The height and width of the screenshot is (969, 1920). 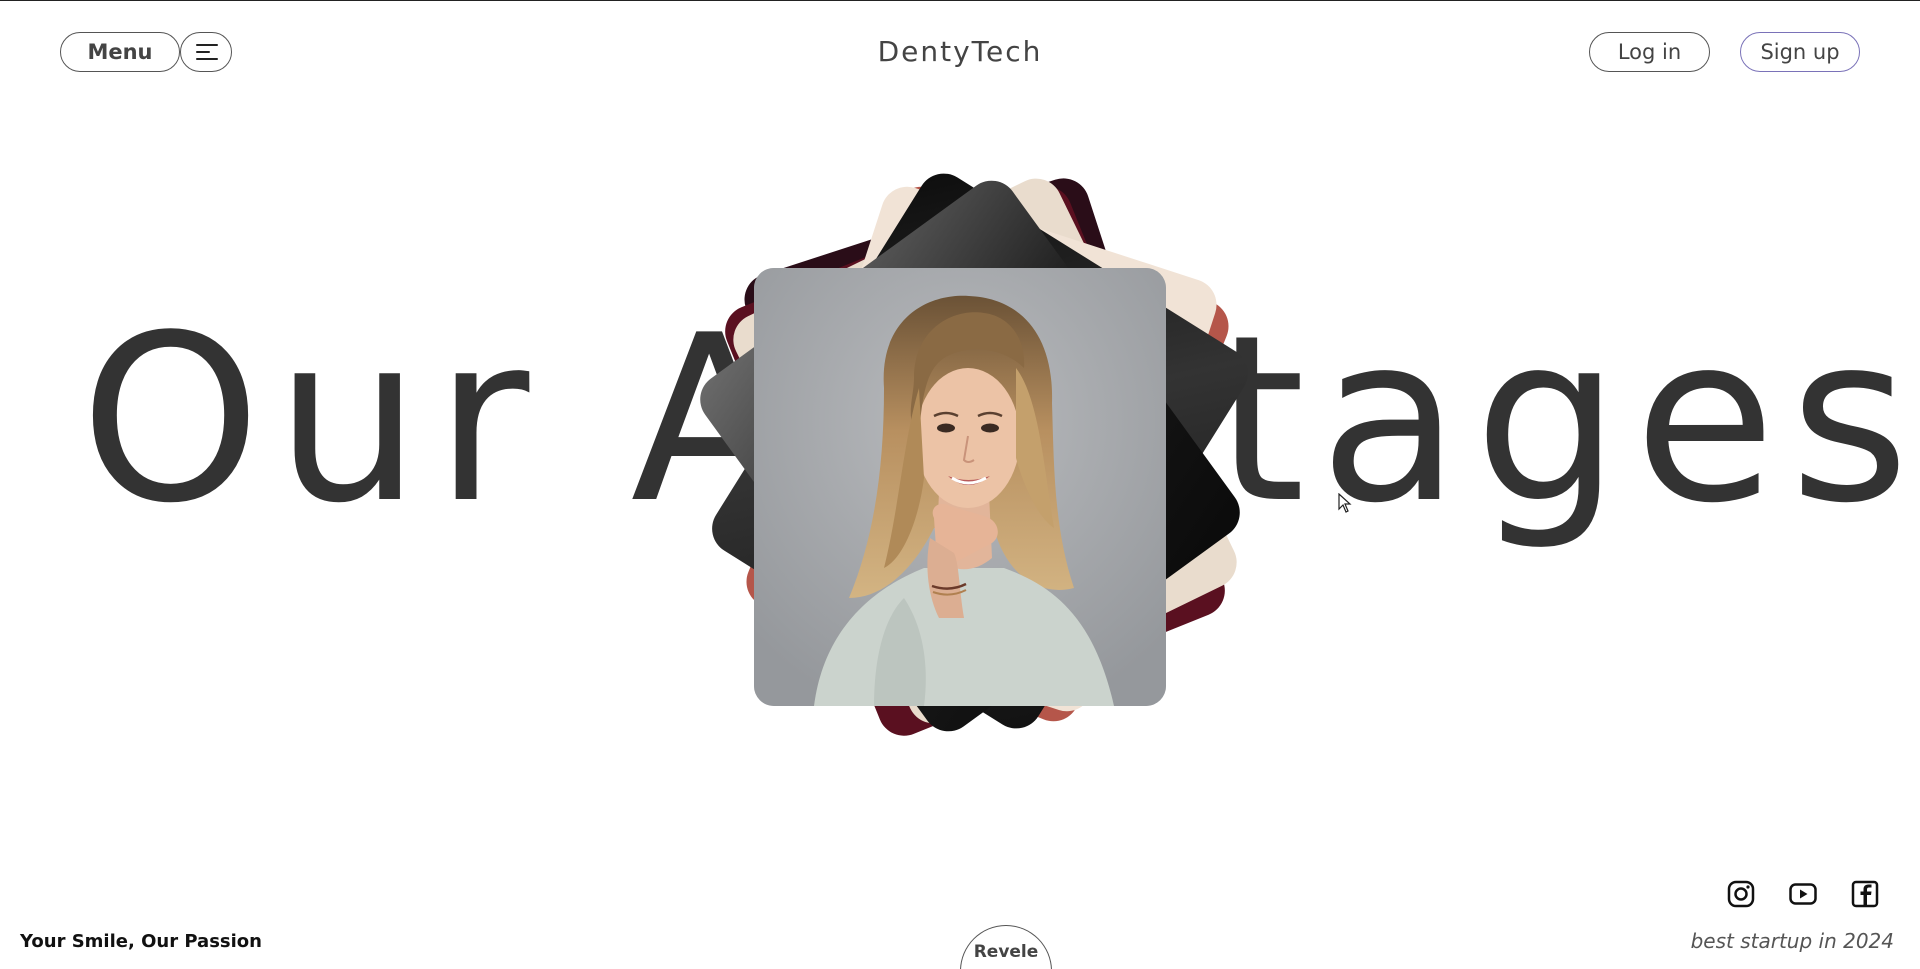 I want to click on award-text: best startup in 2024, so click(x=1792, y=941).